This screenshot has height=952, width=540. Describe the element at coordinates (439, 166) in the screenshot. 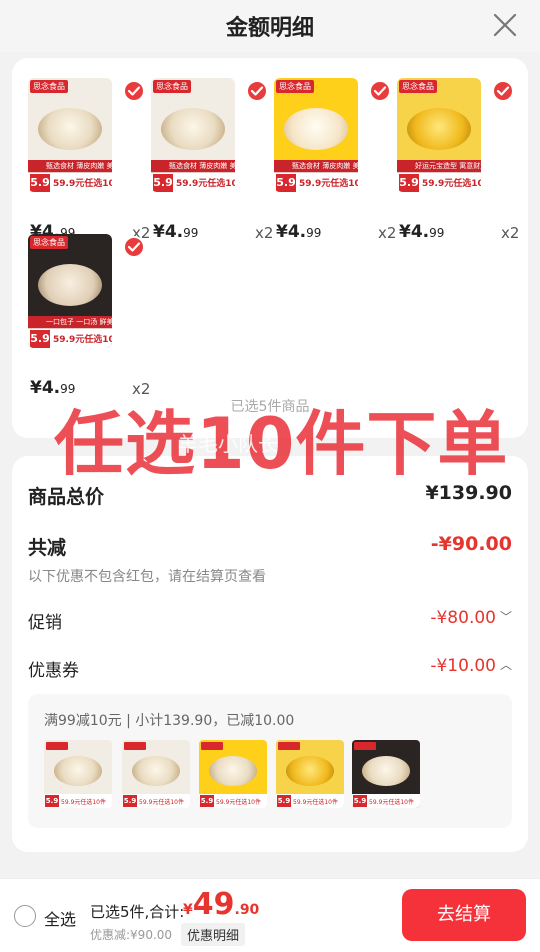

I see `product-tagline: 好运元宝造型 寓意财运滚滚` at that location.